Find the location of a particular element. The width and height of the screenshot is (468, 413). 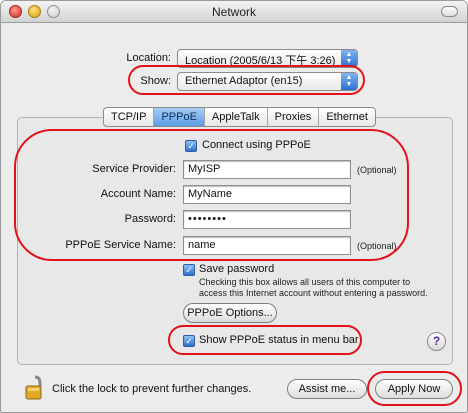

show-status-label: Show PPPoE status in menu bar is located at coordinates (279, 340).